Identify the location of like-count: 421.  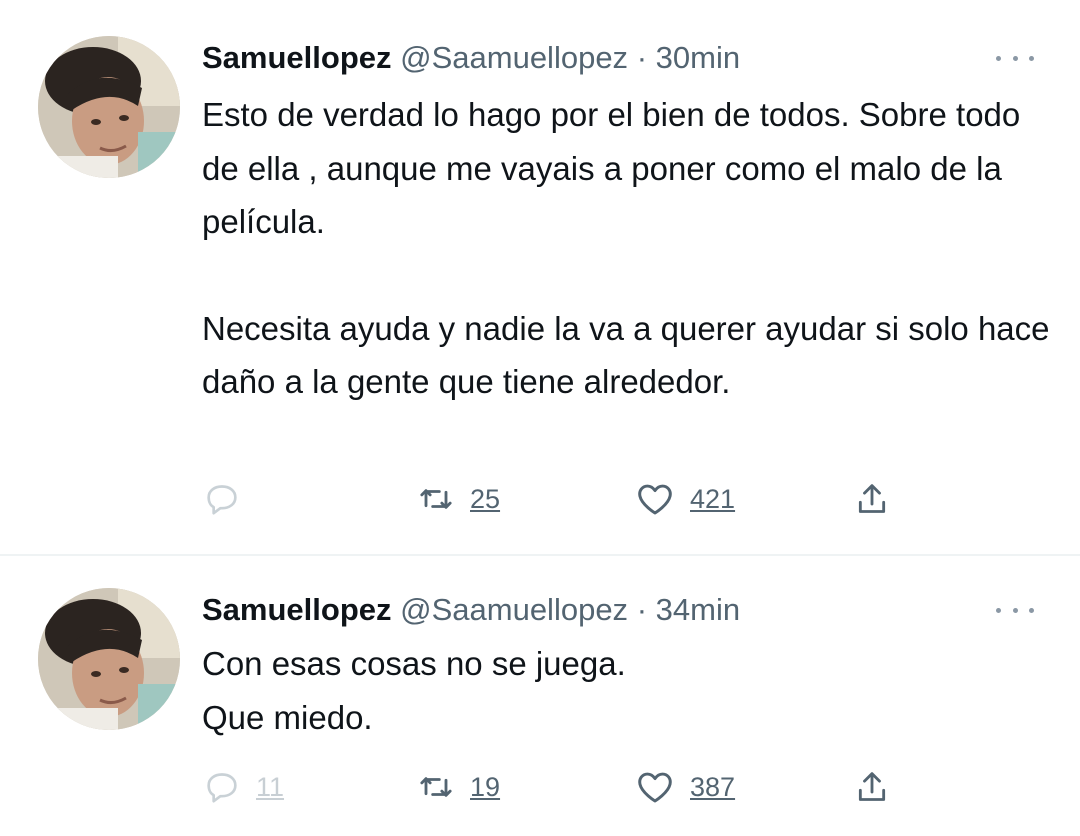
(713, 498).